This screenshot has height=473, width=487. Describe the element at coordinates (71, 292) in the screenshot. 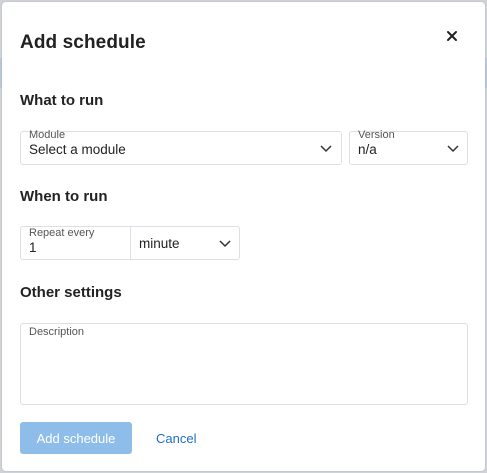

I see `section-heading-other-settings: Other settings` at that location.